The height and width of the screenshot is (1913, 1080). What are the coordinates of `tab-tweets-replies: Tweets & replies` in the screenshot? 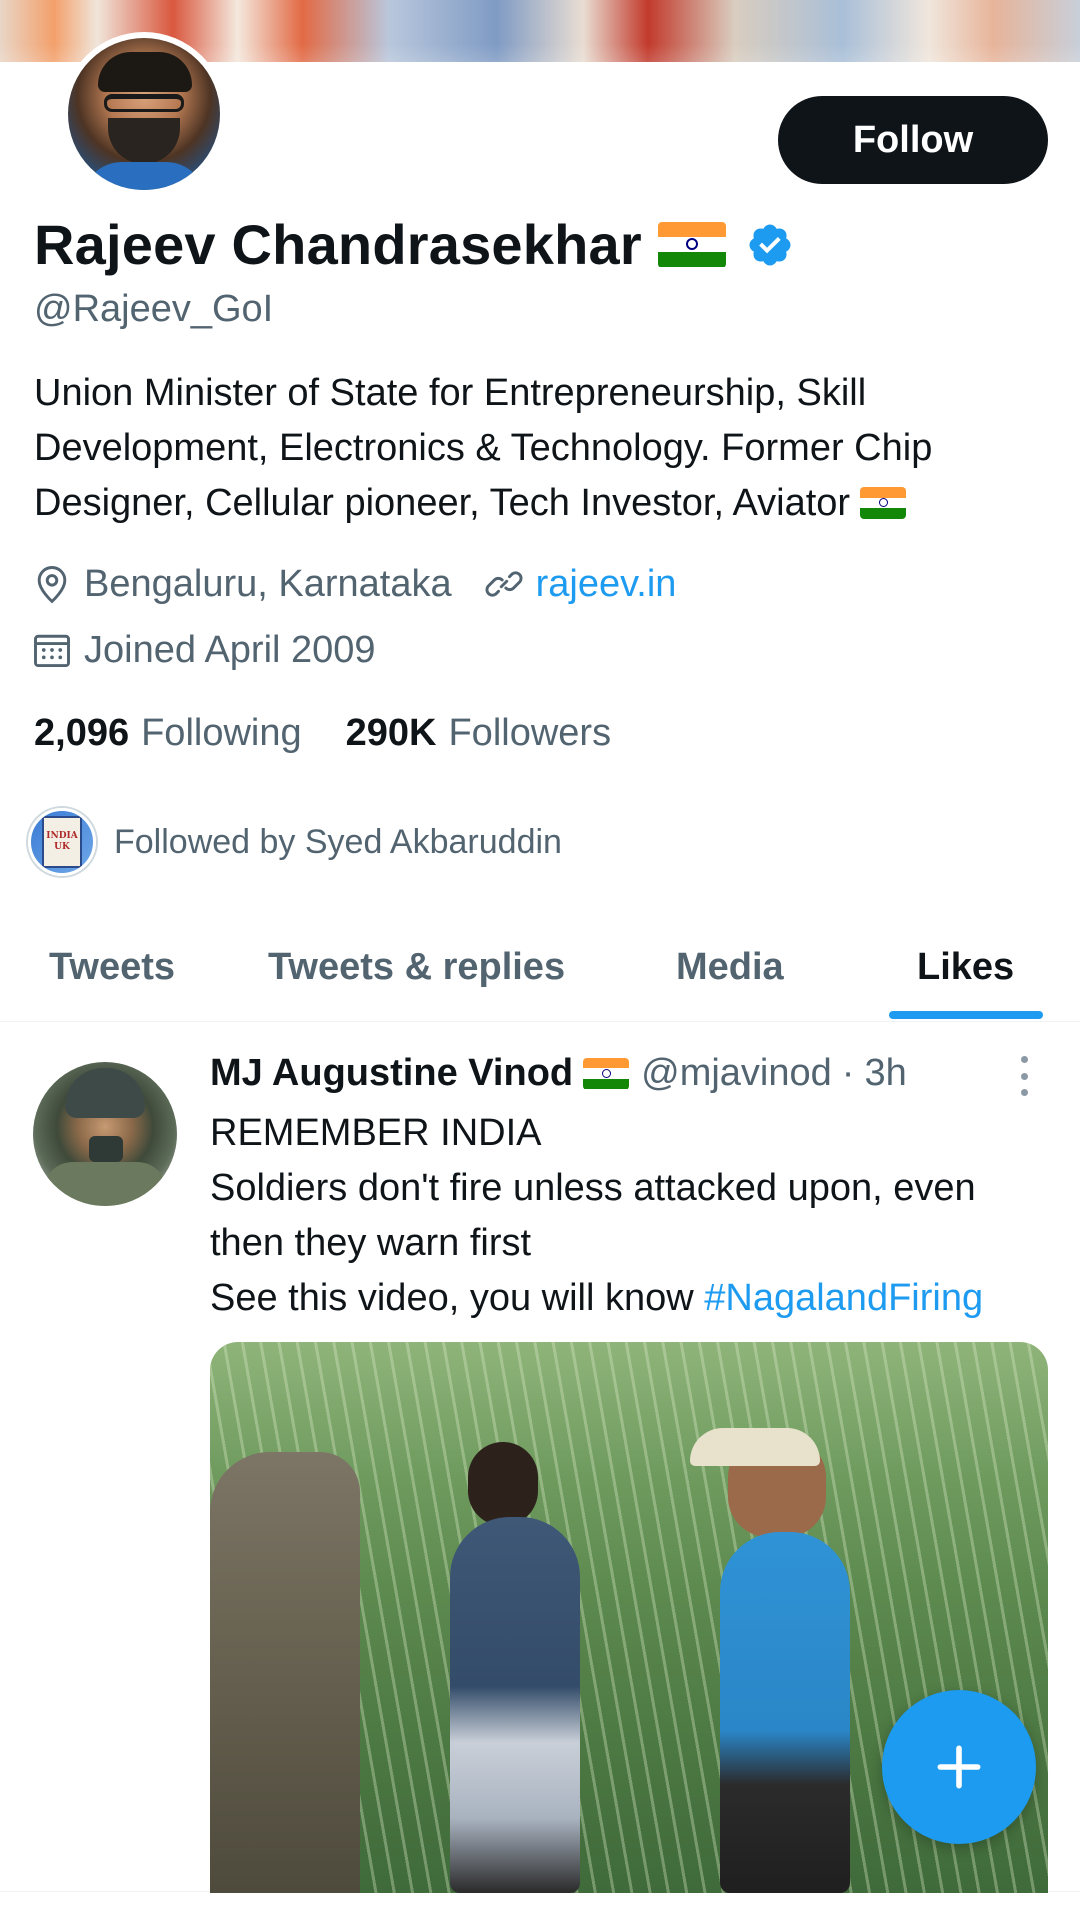 It's located at (416, 967).